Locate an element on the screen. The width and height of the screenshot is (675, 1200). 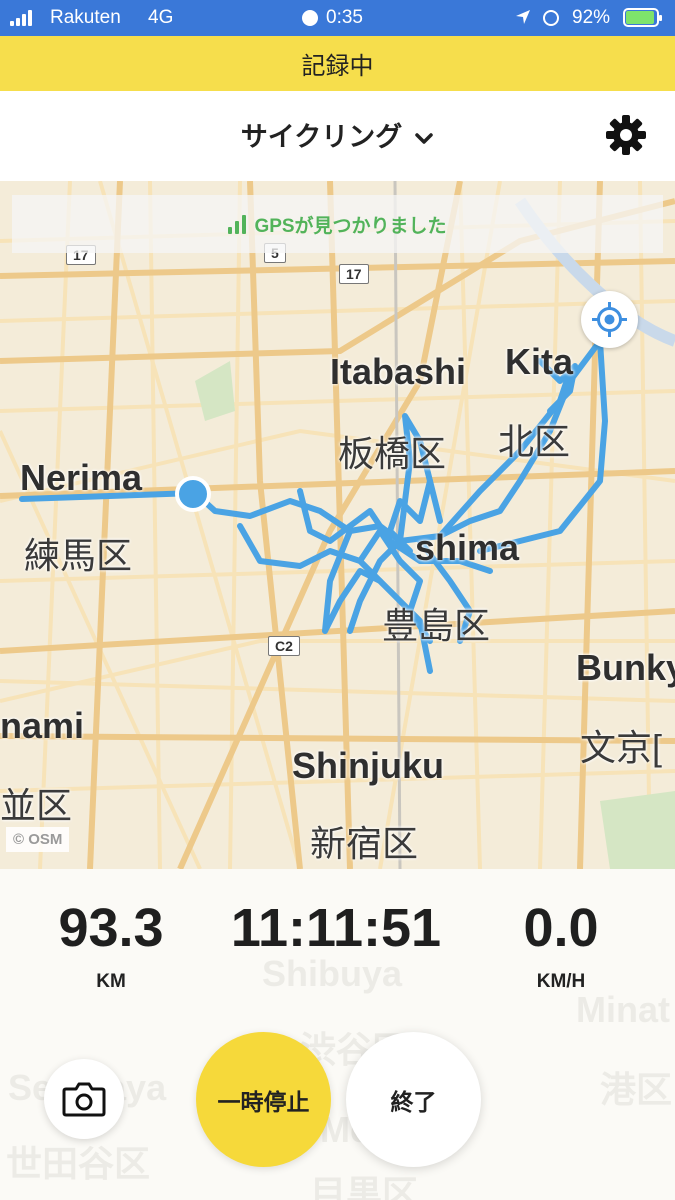
road-shield: 17 is located at coordinates (354, 274).